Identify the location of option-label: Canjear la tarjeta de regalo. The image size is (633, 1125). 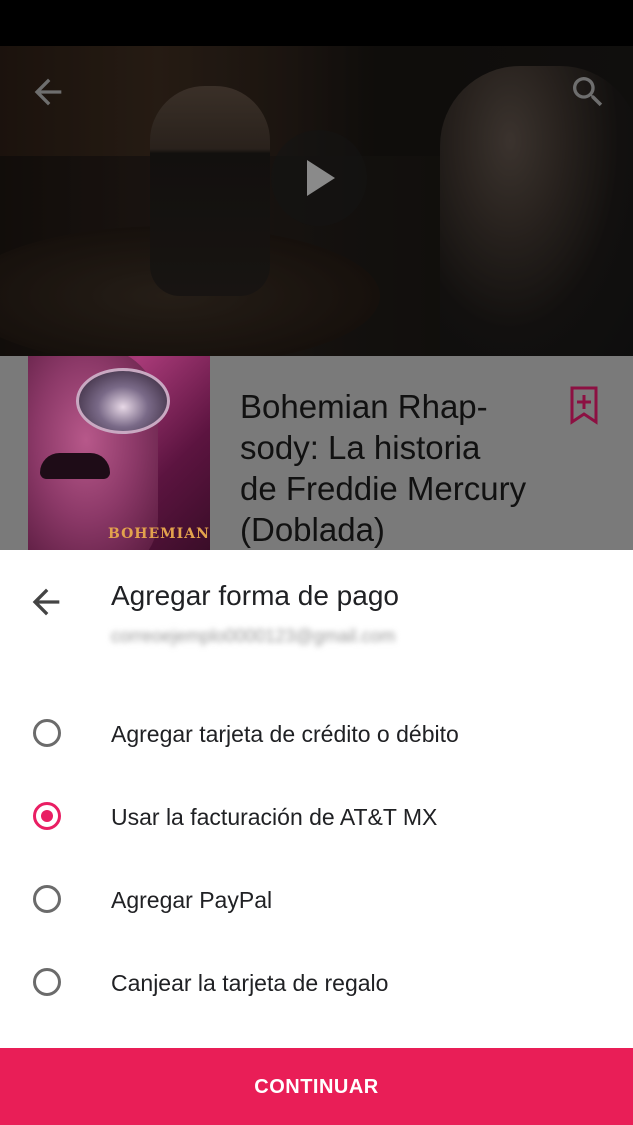
(250, 983).